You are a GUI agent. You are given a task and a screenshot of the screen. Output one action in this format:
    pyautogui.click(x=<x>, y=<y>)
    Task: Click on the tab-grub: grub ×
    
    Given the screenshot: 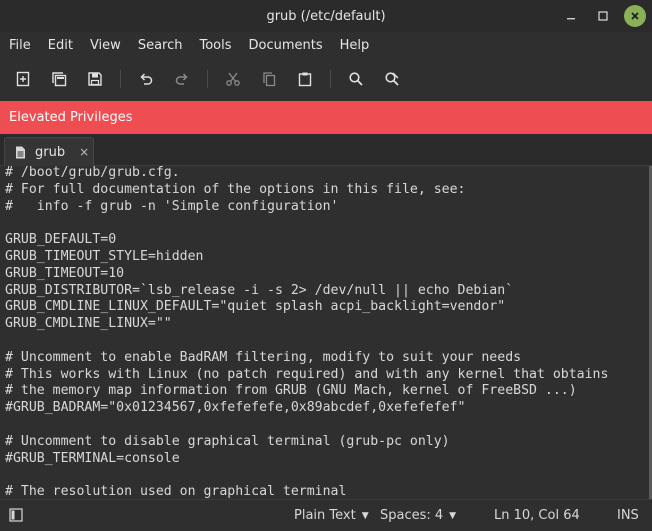 What is the action you would take?
    pyautogui.click(x=49, y=151)
    